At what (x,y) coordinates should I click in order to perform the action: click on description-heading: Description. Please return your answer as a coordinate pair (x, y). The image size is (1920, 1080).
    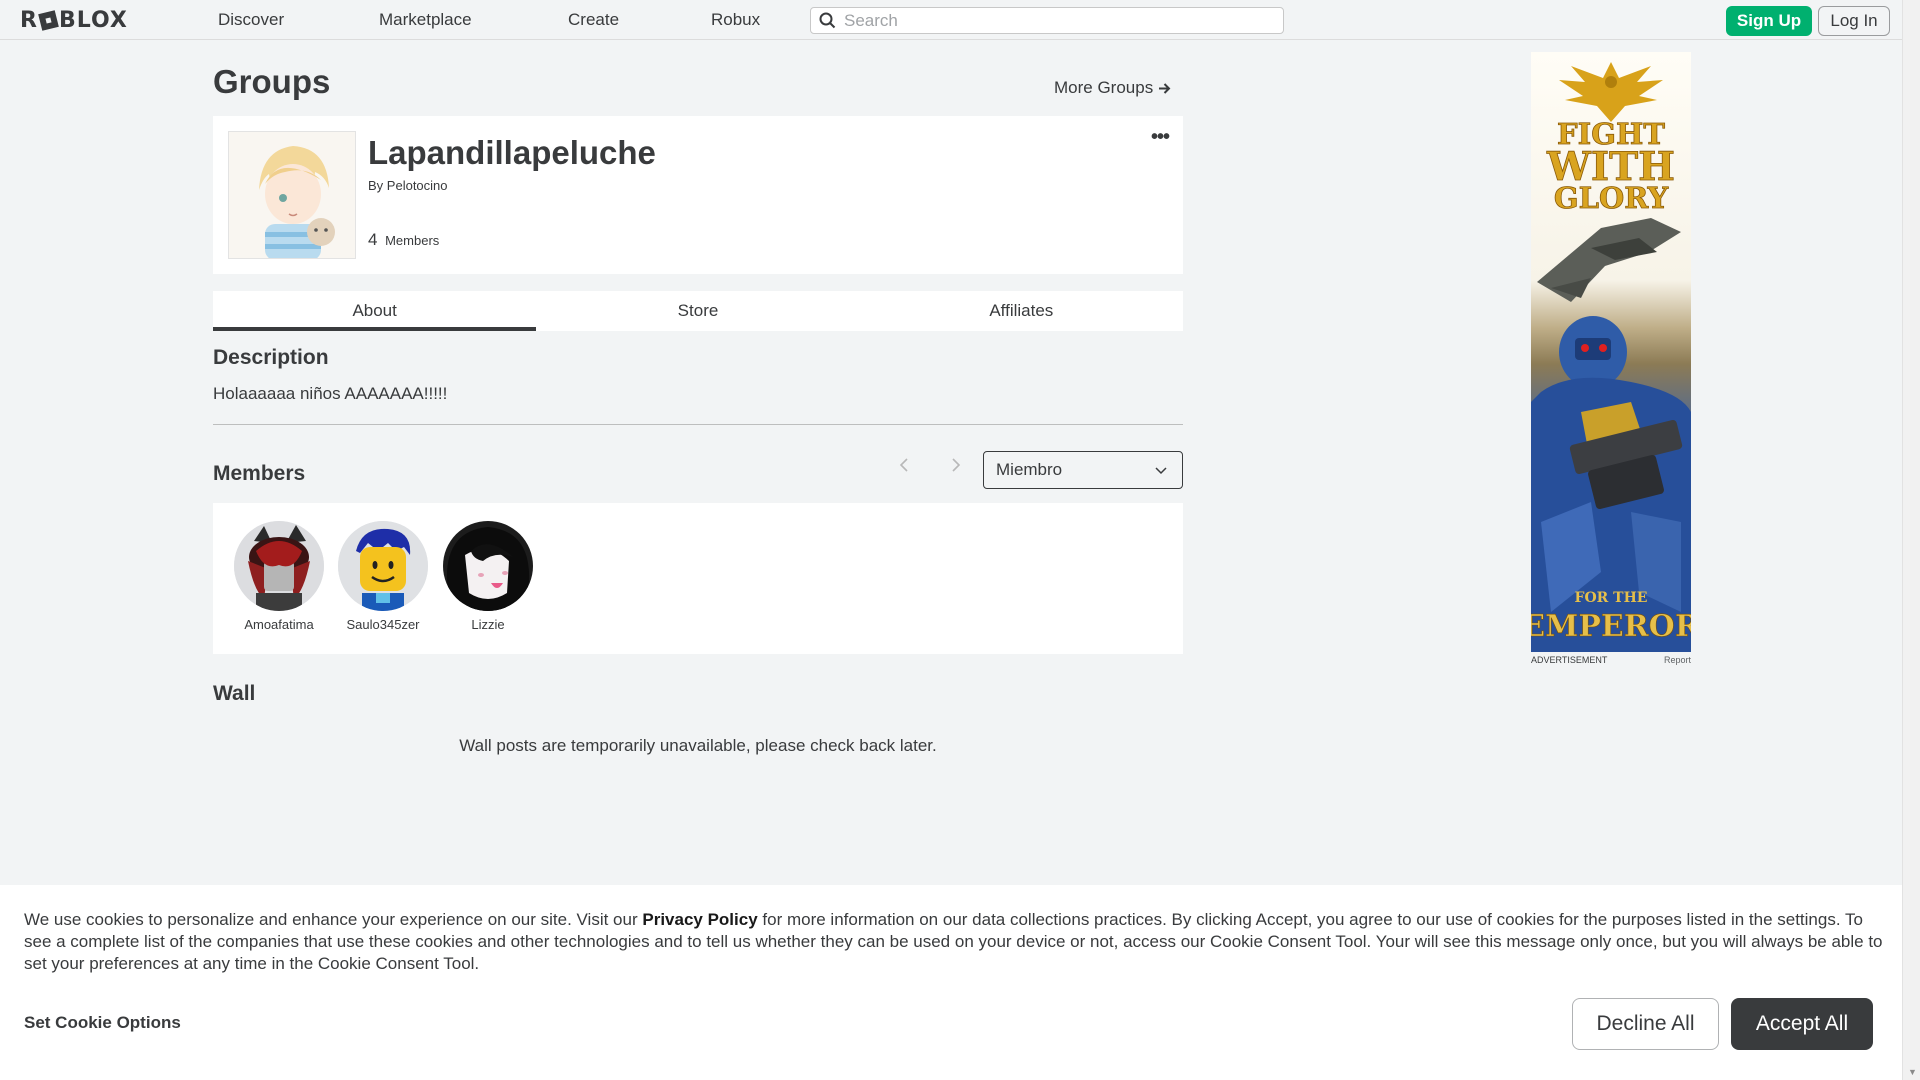
    Looking at the image, I should click on (271, 357).